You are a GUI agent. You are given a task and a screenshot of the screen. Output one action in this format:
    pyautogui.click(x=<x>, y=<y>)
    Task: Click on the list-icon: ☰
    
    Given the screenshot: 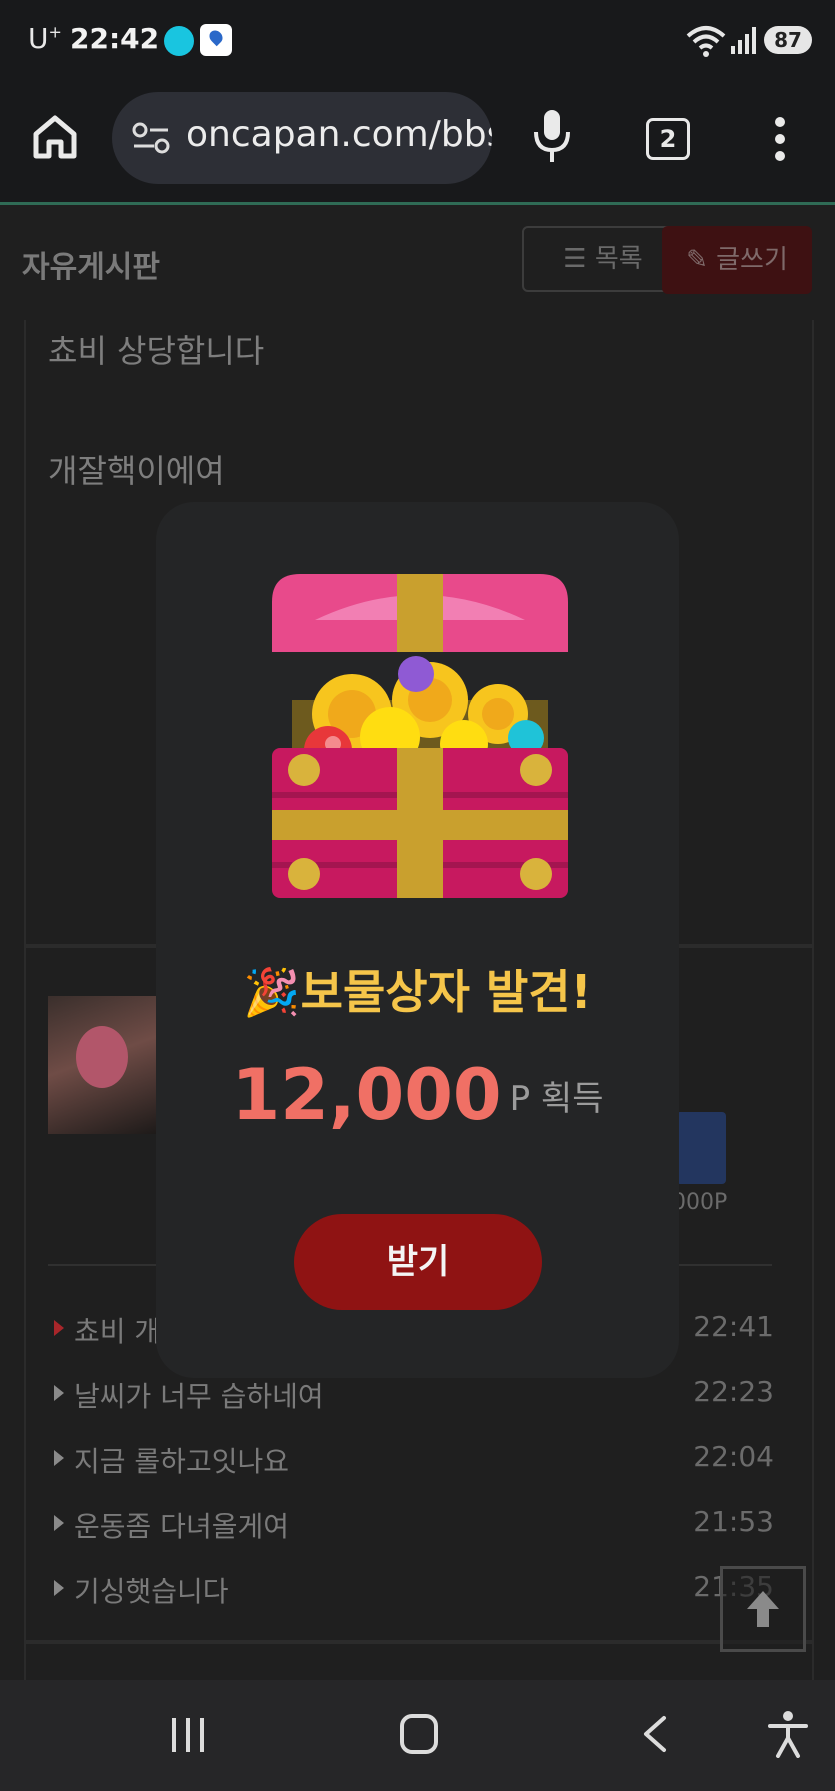 What is the action you would take?
    pyautogui.click(x=575, y=259)
    